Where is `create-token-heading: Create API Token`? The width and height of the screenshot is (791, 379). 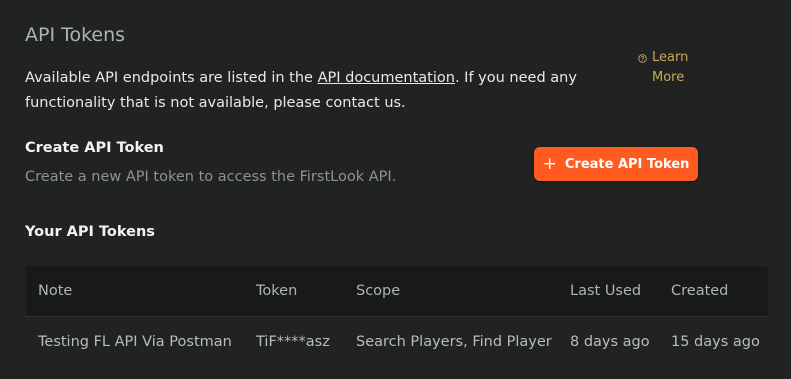
create-token-heading: Create API Token is located at coordinates (94, 148).